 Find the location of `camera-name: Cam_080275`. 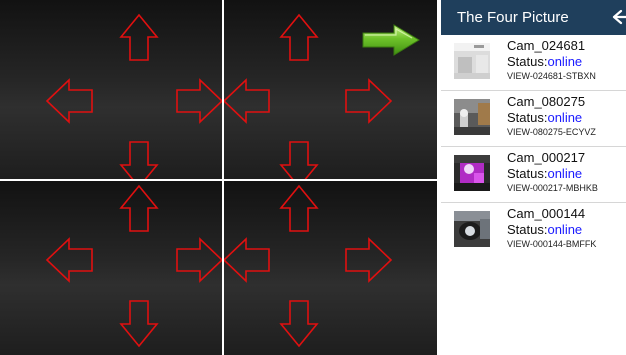

camera-name: Cam_080275 is located at coordinates (546, 101).